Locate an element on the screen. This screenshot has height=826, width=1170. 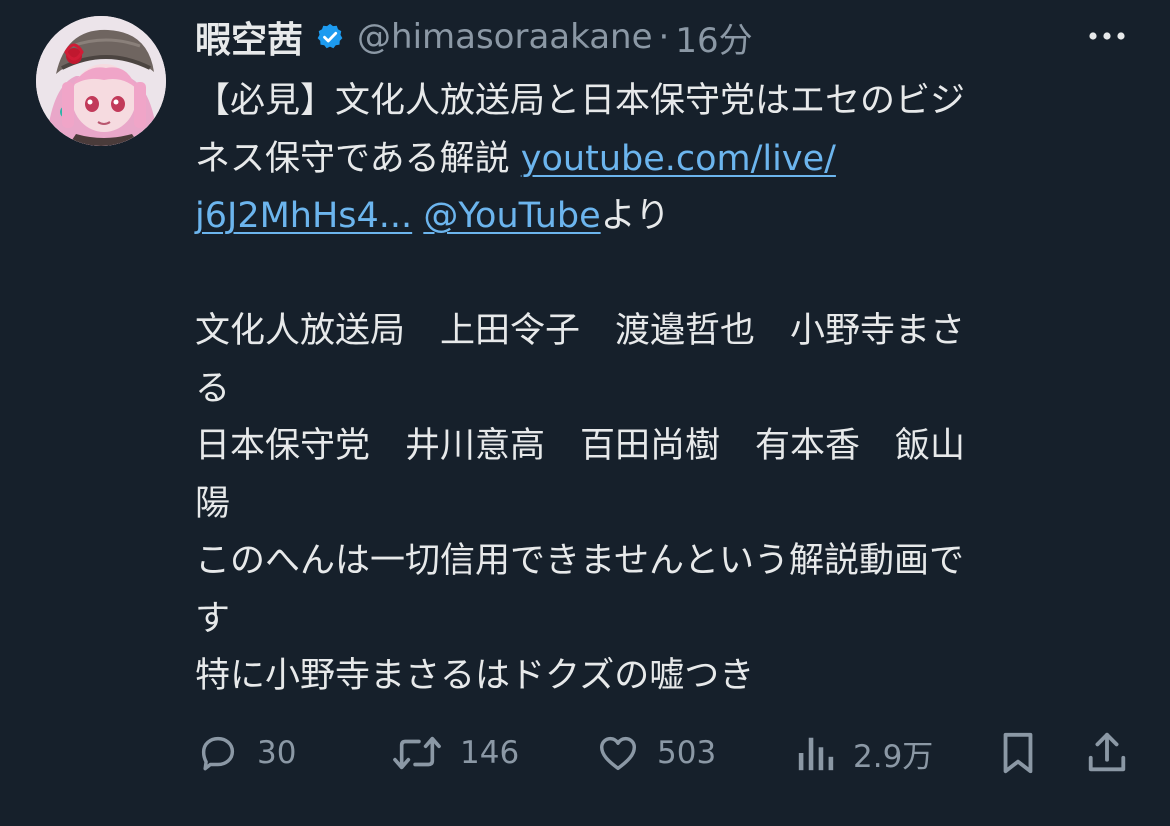
timestamp: 16分 is located at coordinates (713, 37).